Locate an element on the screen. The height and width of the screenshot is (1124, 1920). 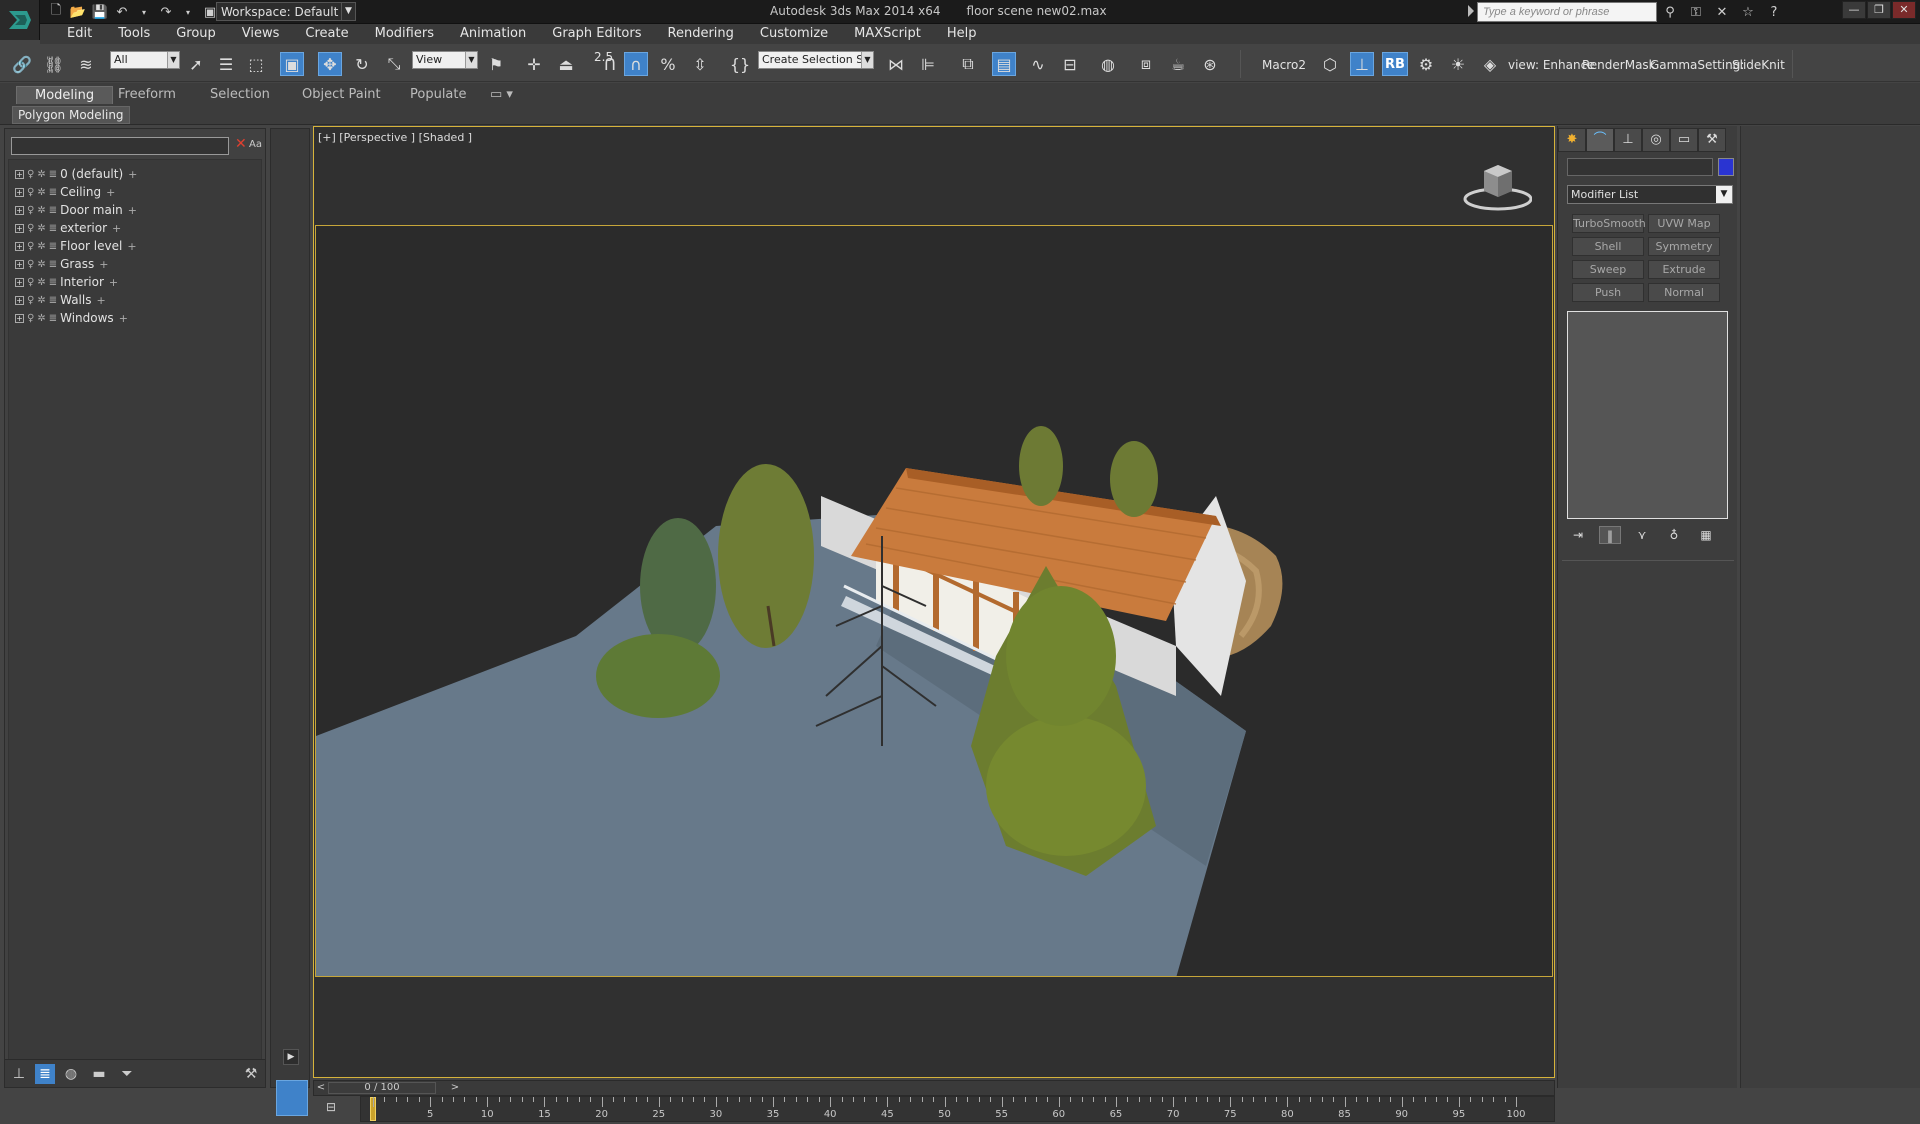
select-object-icon: ➚ is located at coordinates (196, 64).